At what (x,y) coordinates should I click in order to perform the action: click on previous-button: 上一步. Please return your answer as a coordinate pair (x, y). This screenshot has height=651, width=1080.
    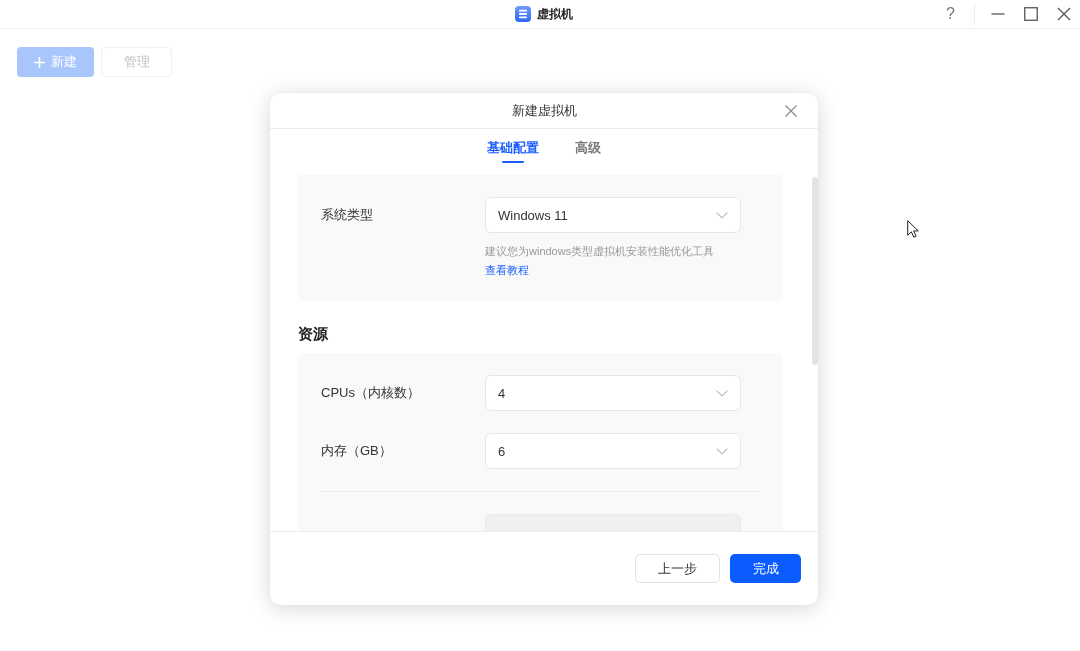
    Looking at the image, I should click on (677, 568).